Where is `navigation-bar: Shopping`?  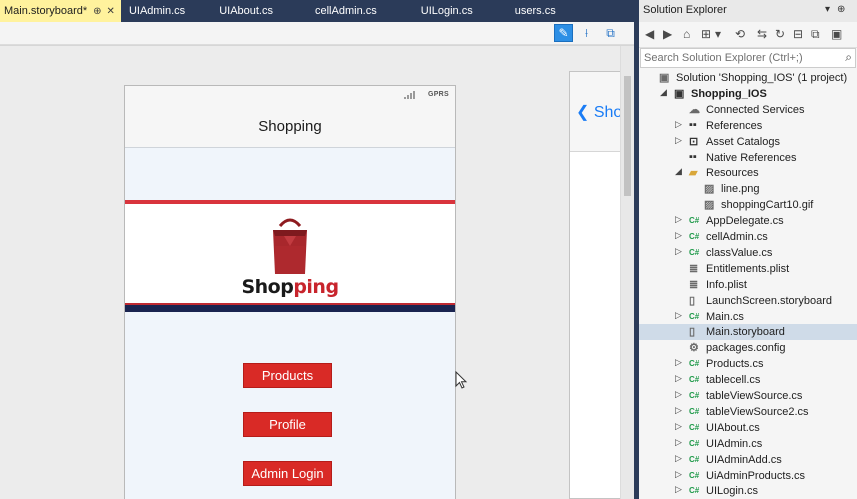 navigation-bar: Shopping is located at coordinates (290, 127).